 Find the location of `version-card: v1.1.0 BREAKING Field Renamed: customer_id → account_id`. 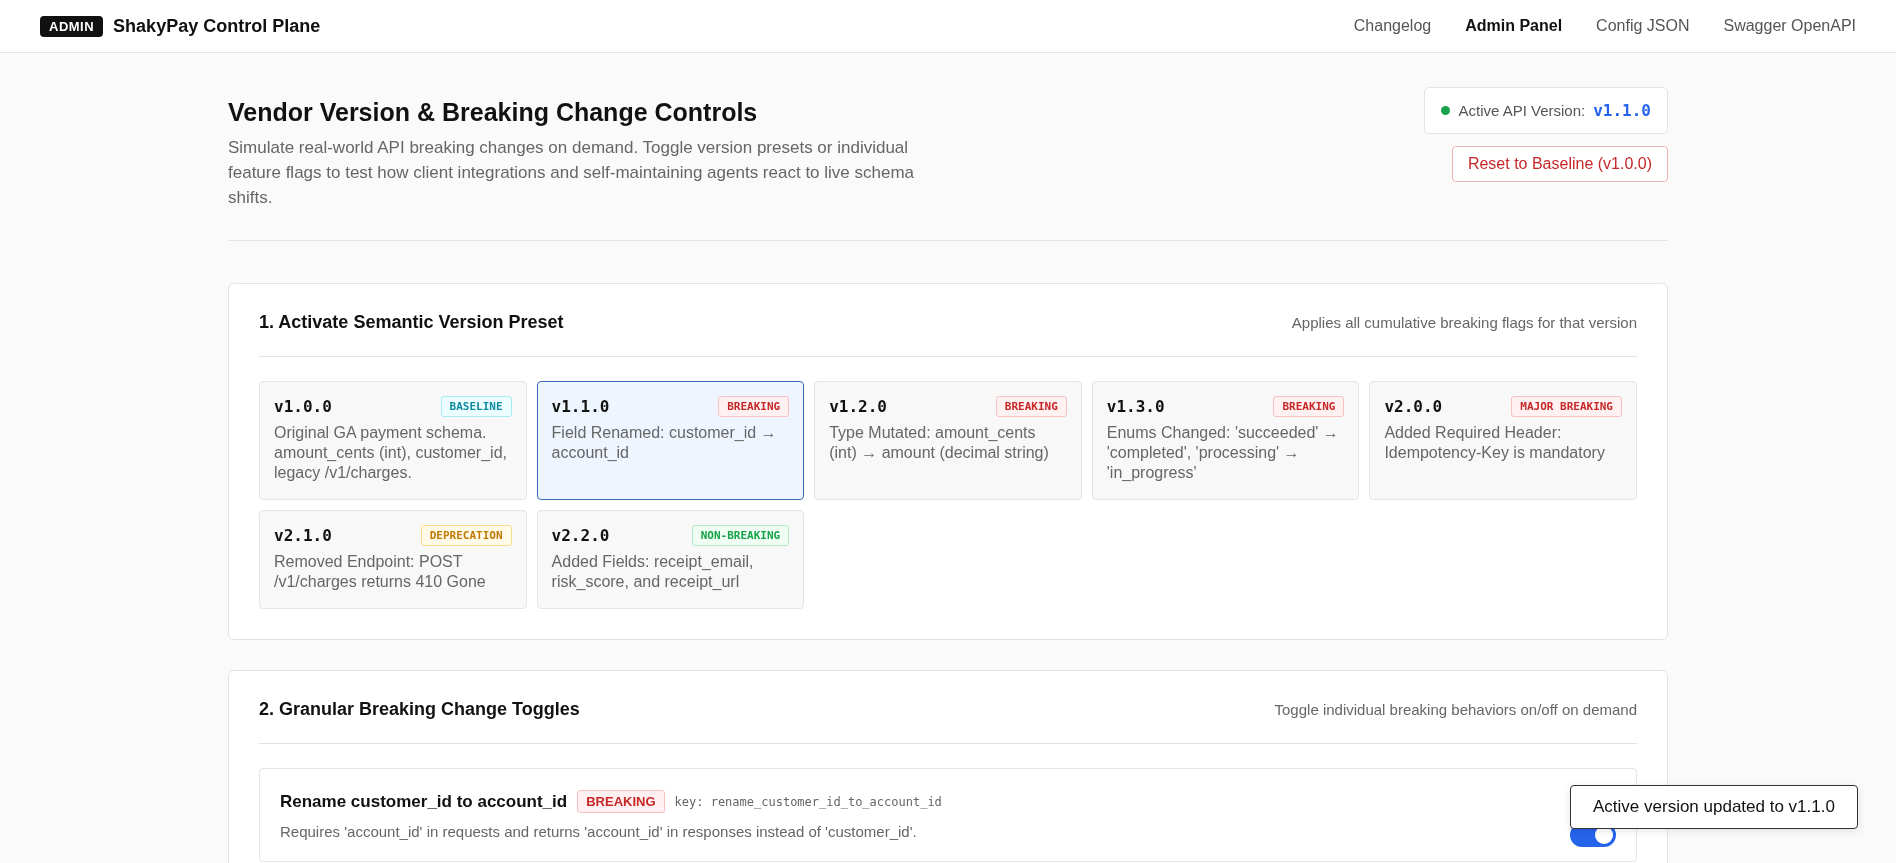

version-card: v1.1.0 BREAKING Field Renamed: customer_id → account_id is located at coordinates (670, 440).